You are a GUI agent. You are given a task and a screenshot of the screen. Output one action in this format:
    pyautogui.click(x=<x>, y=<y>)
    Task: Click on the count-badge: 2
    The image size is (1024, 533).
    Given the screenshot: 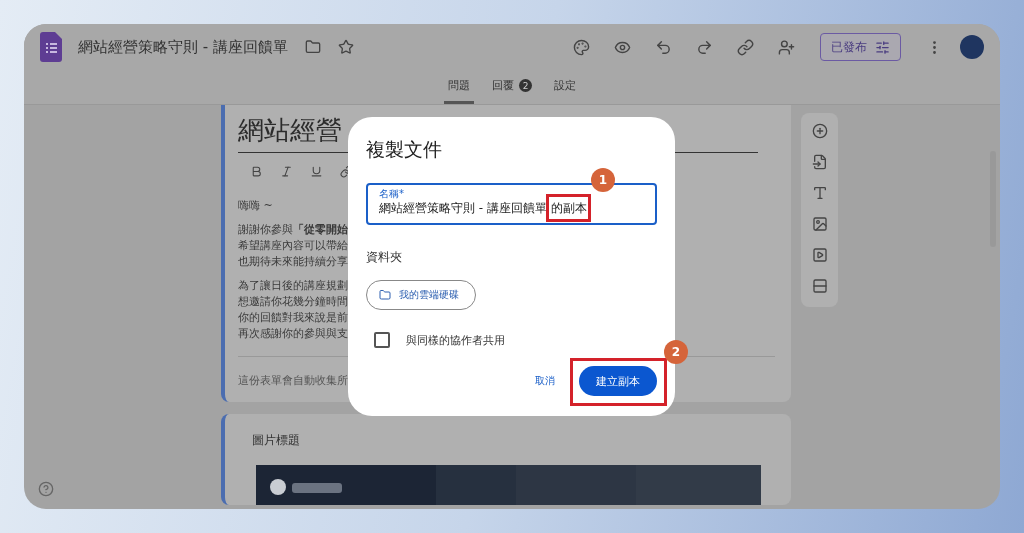 What is the action you would take?
    pyautogui.click(x=525, y=85)
    